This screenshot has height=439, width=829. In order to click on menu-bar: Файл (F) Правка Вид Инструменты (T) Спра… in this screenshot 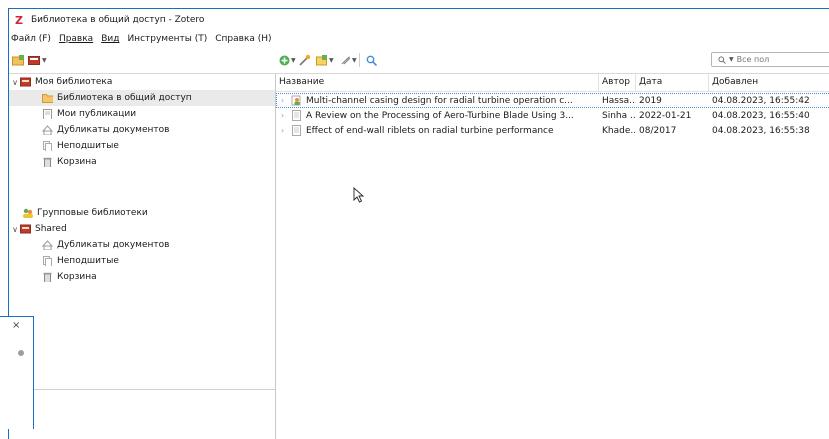, I will do `click(419, 39)`.